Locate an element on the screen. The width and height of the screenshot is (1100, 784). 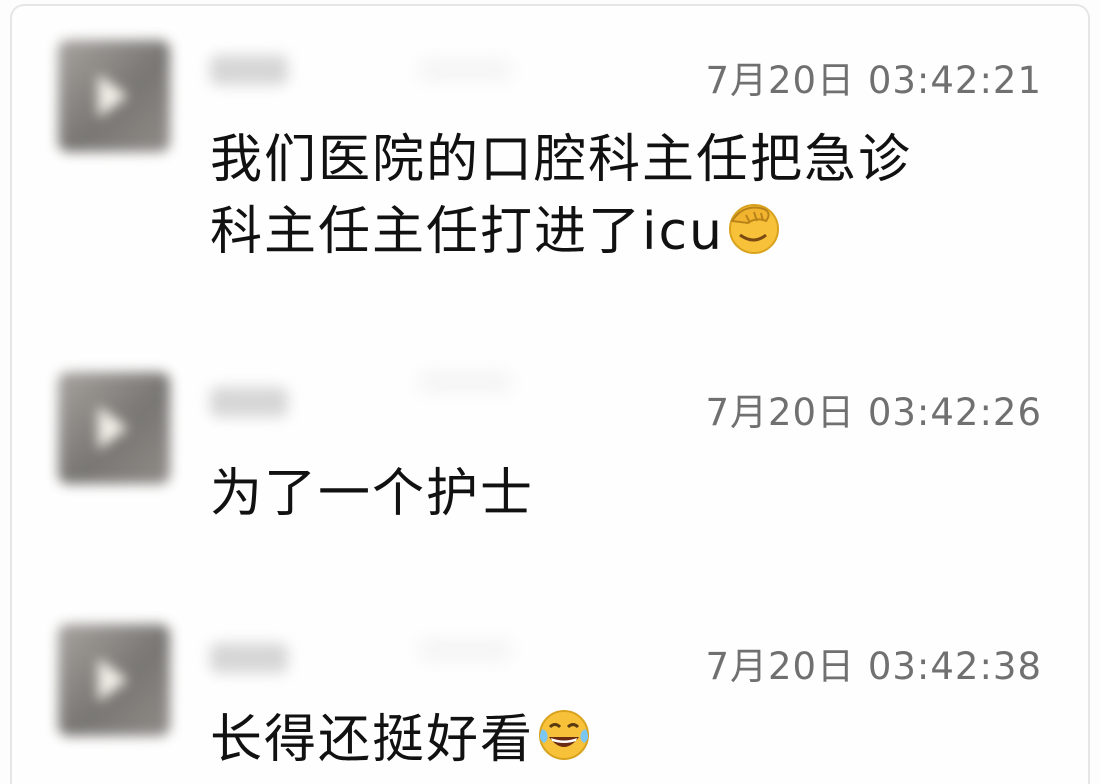
message-timestamp: 7月20日 03:42:21 is located at coordinates (873, 80).